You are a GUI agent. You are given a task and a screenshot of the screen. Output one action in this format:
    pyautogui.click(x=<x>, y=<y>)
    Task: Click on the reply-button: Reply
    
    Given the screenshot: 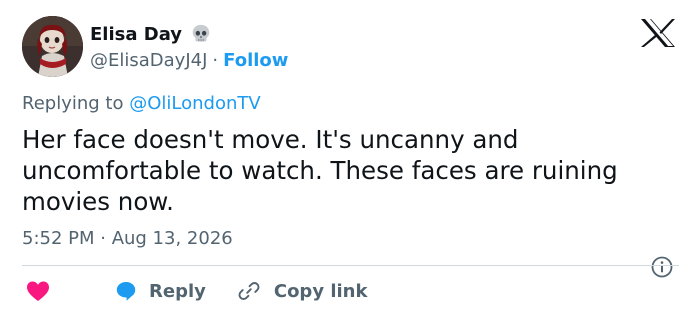 What is the action you would take?
    pyautogui.click(x=160, y=291)
    